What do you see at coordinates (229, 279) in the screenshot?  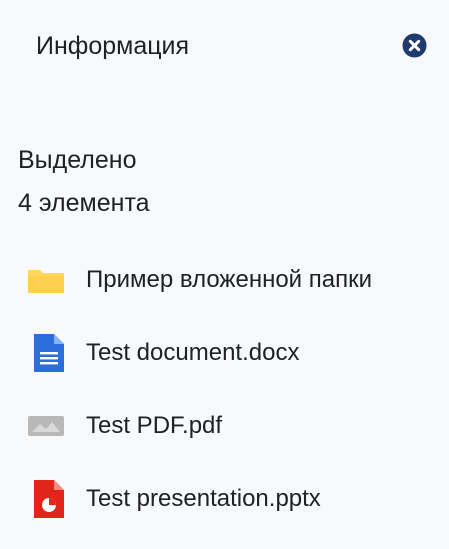 I see `file-name: Пример вложенной папки` at bounding box center [229, 279].